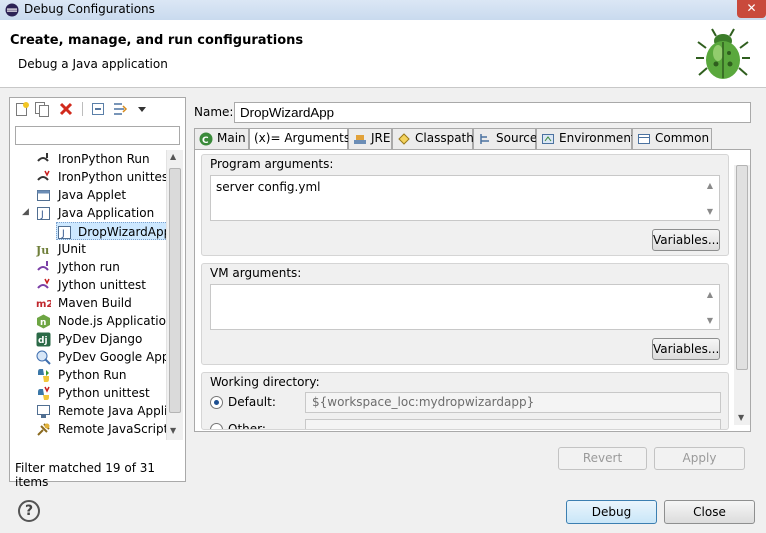 This screenshot has height=533, width=766. What do you see at coordinates (43, 429) in the screenshot?
I see `remote-javascript-icon` at bounding box center [43, 429].